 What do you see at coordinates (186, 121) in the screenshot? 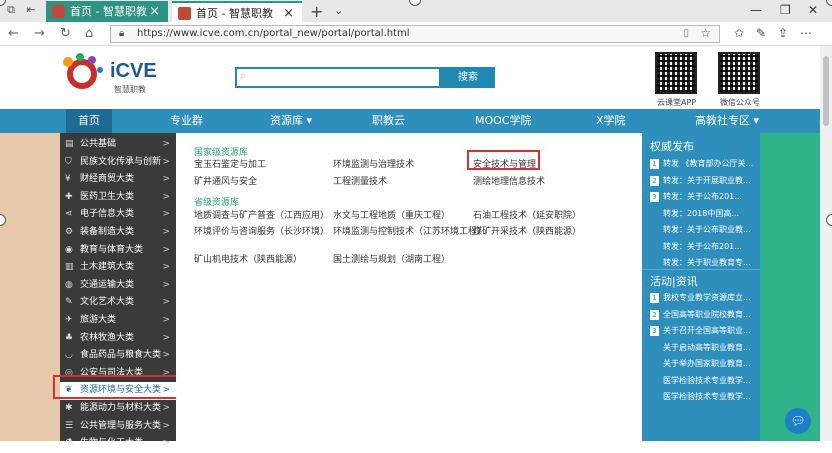
I see `nav-major-groups: 专业群` at bounding box center [186, 121].